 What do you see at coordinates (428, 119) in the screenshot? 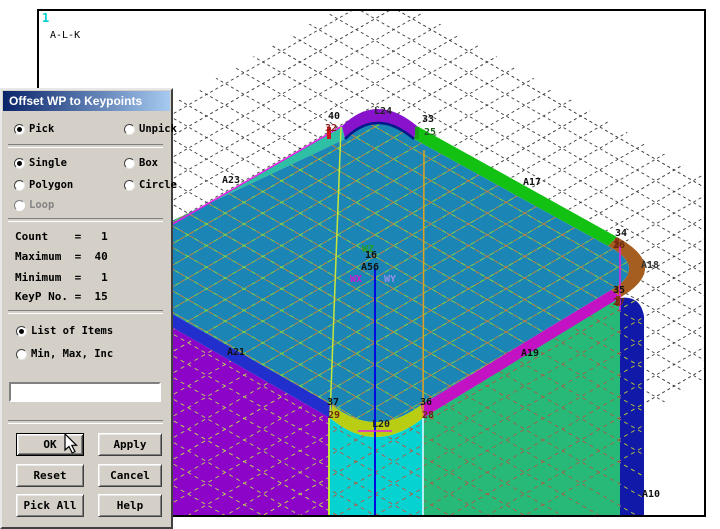
I see `entity-label-33: 33` at bounding box center [428, 119].